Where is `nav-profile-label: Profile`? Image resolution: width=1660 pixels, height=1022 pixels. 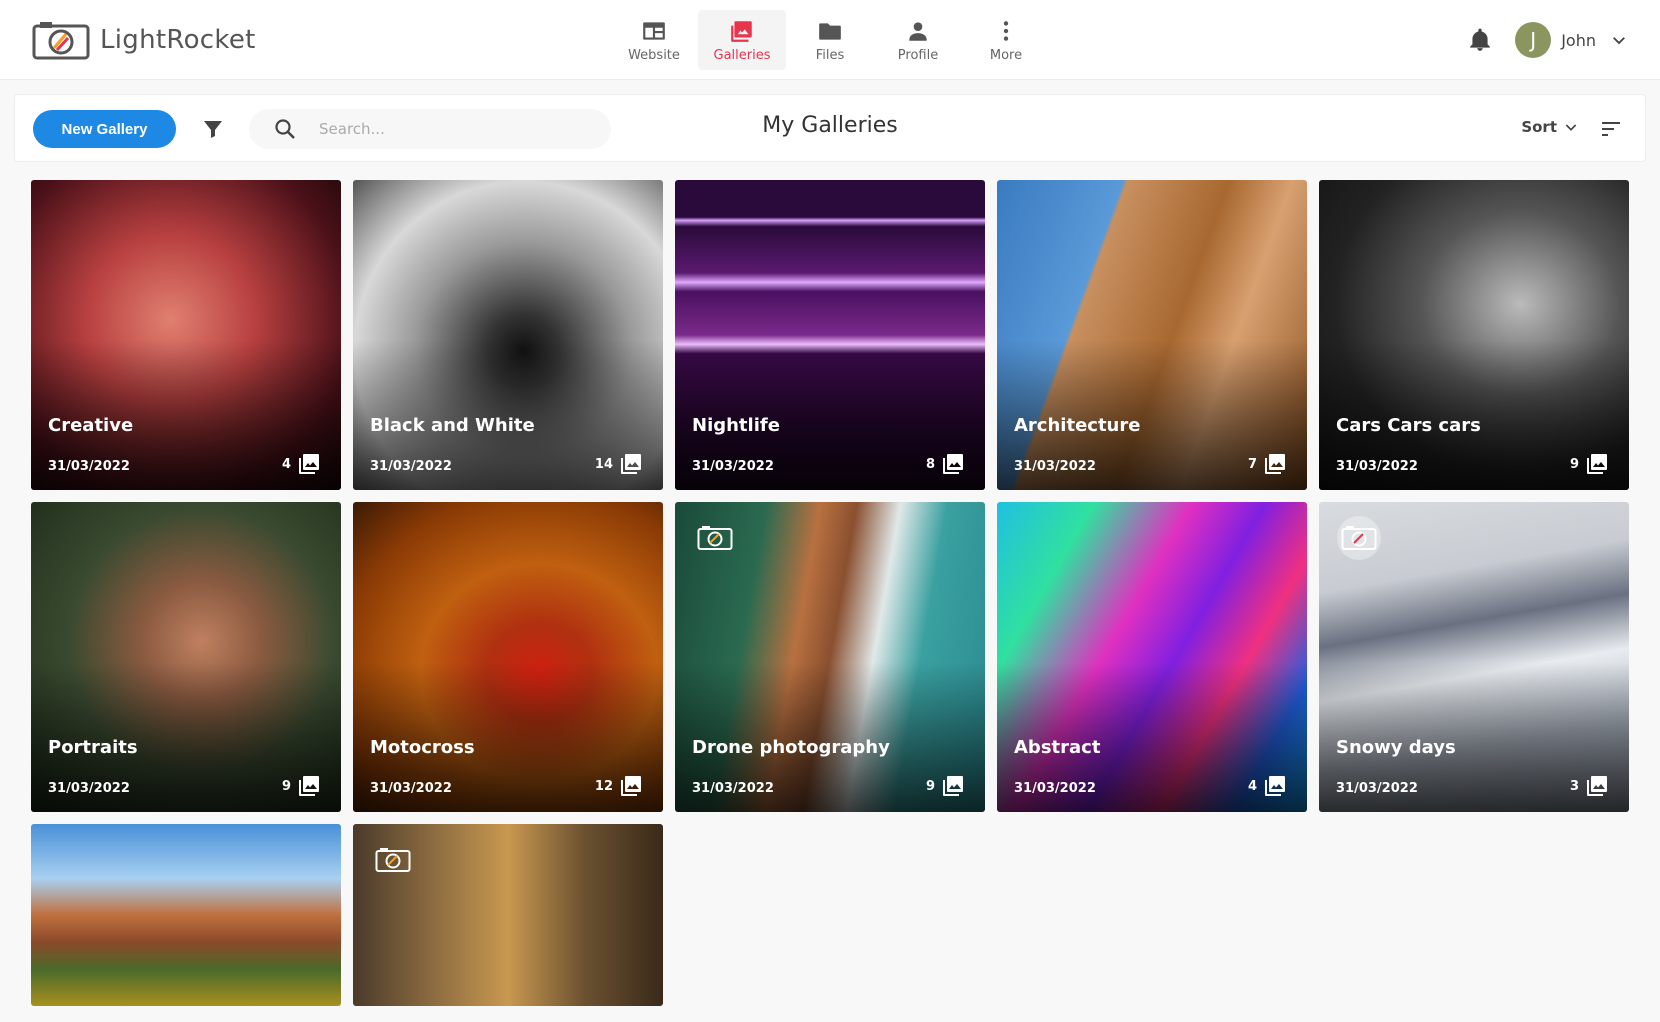
nav-profile-label: Profile is located at coordinates (918, 55).